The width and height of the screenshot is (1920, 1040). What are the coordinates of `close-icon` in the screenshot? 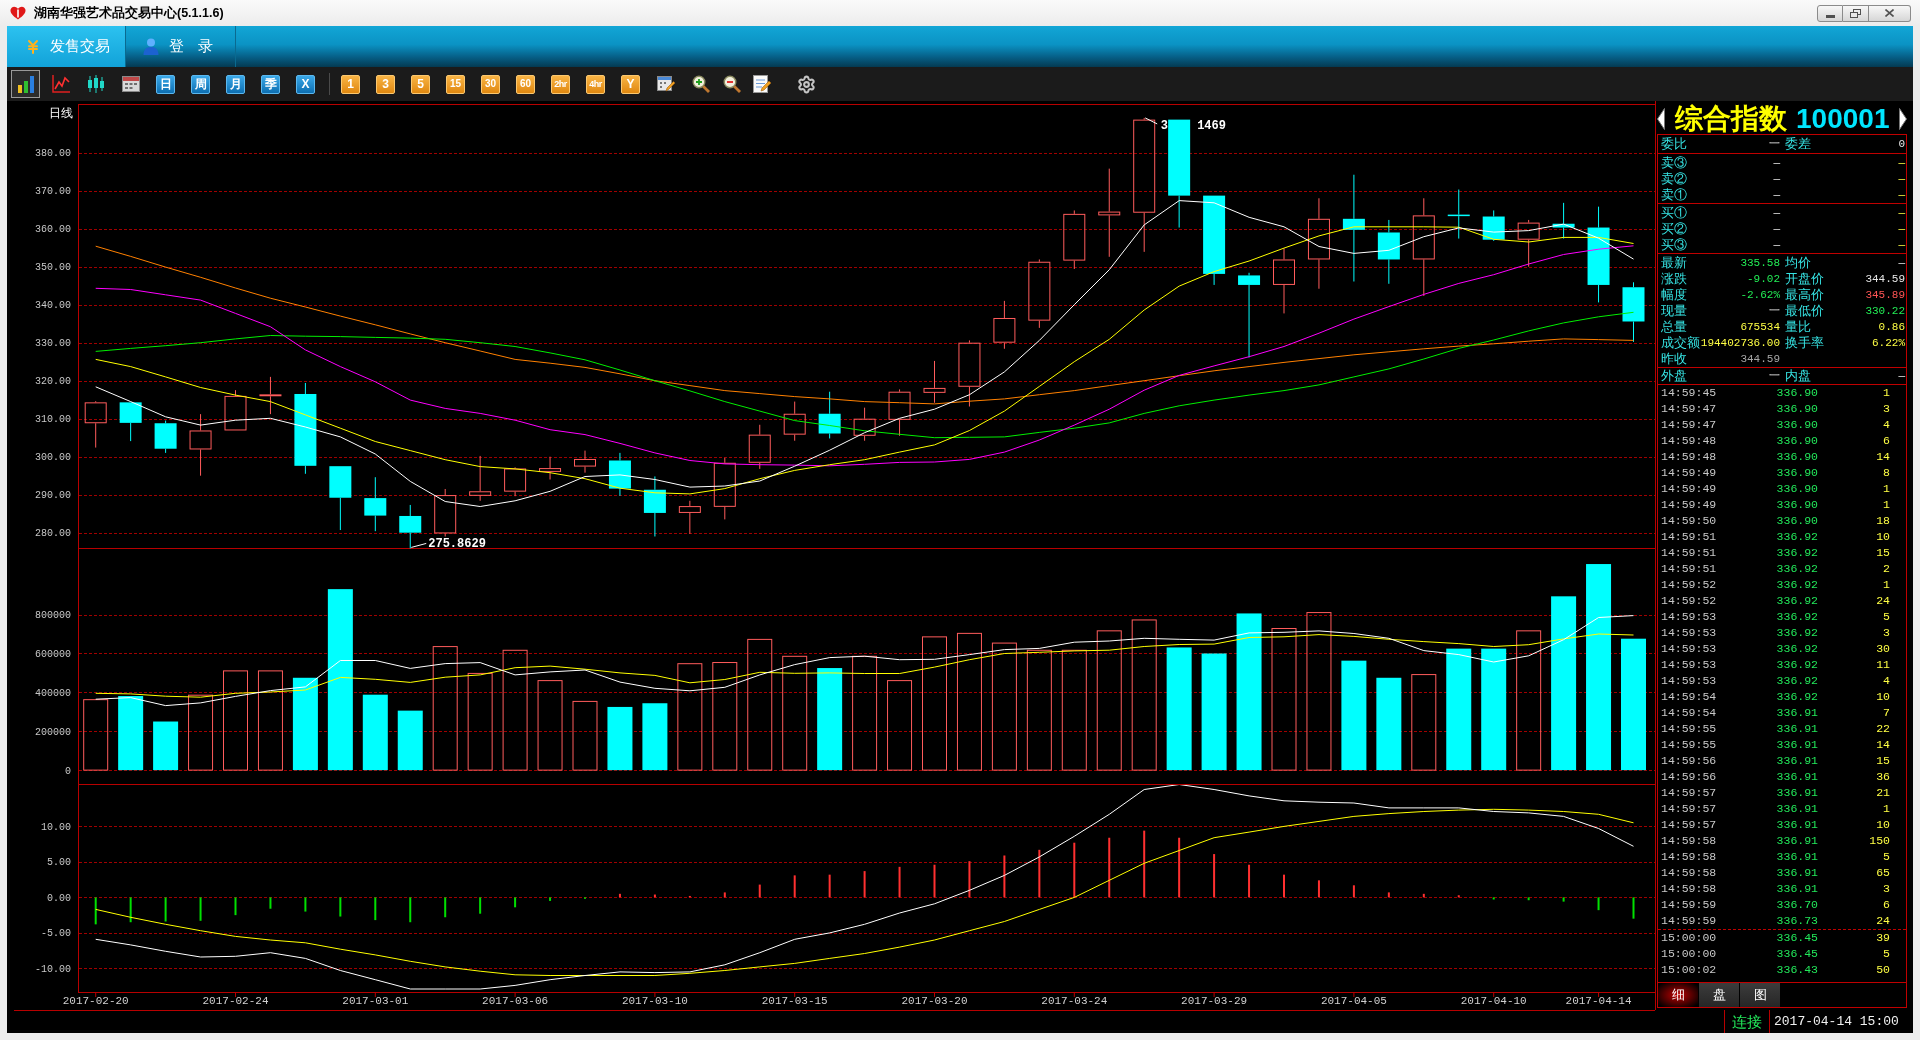 It's located at (1889, 13).